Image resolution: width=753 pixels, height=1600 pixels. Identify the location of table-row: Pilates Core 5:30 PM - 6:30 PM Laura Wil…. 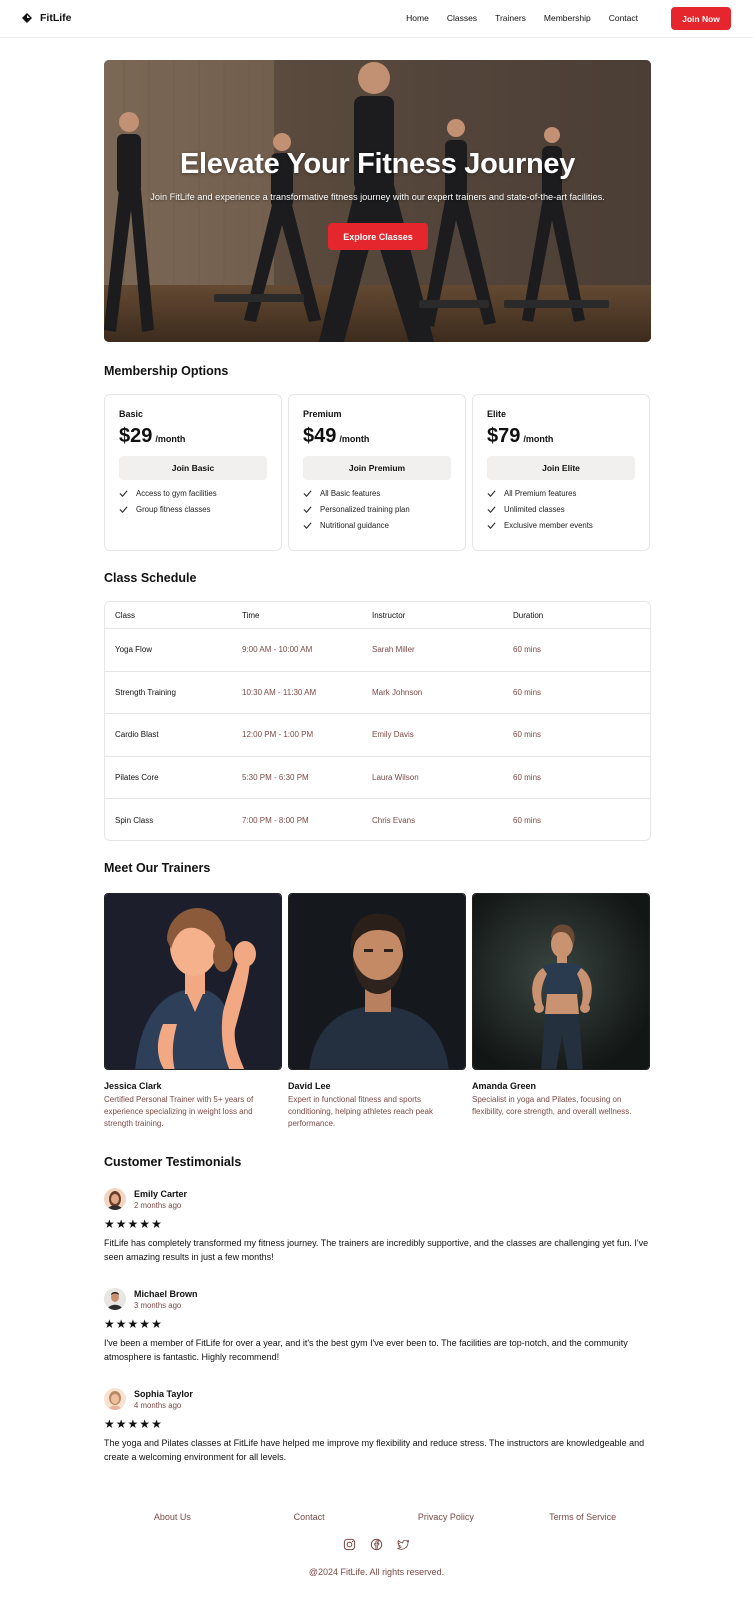
(377, 778).